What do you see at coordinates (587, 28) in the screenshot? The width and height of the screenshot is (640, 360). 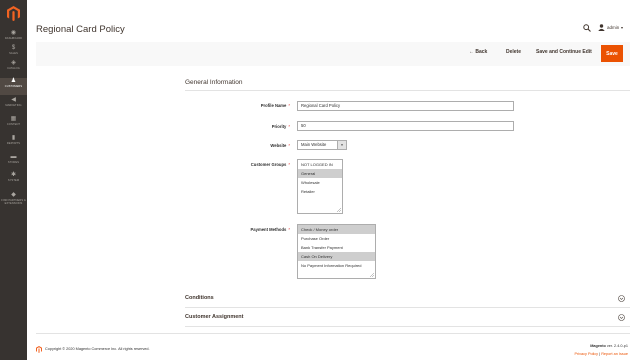 I see `search-icon` at bounding box center [587, 28].